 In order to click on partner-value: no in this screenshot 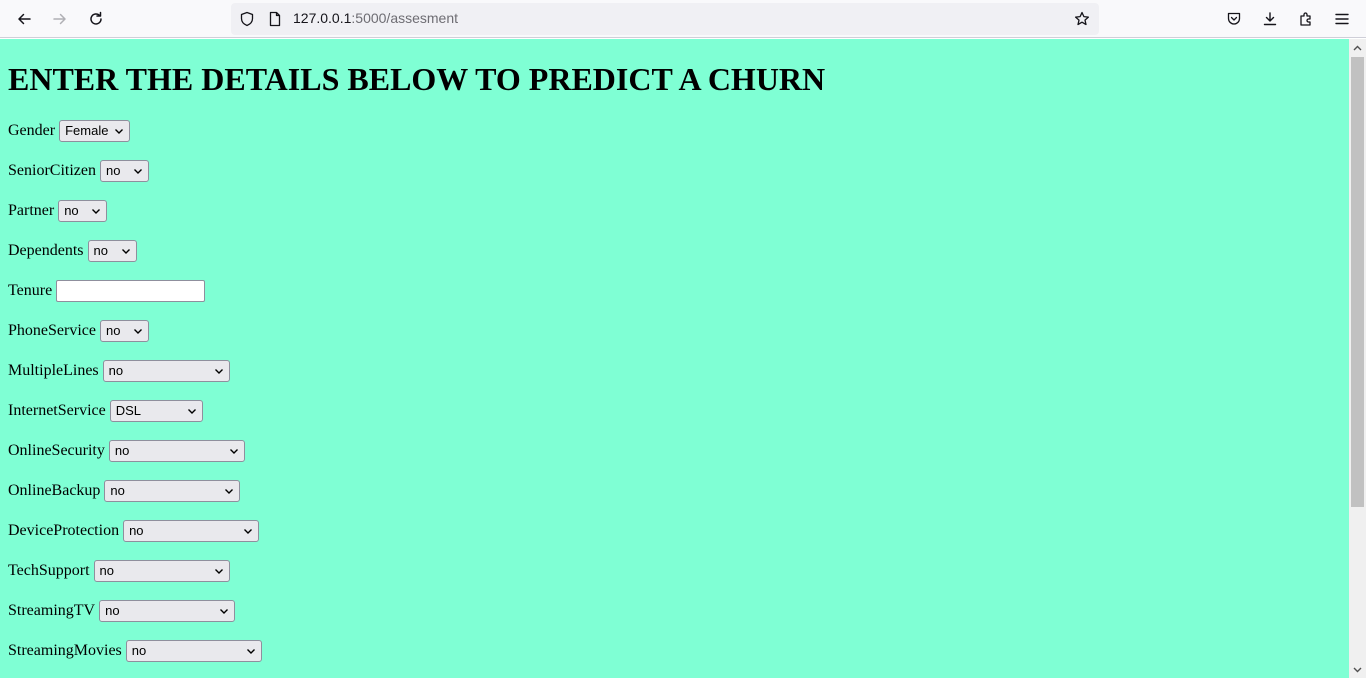, I will do `click(71, 210)`.